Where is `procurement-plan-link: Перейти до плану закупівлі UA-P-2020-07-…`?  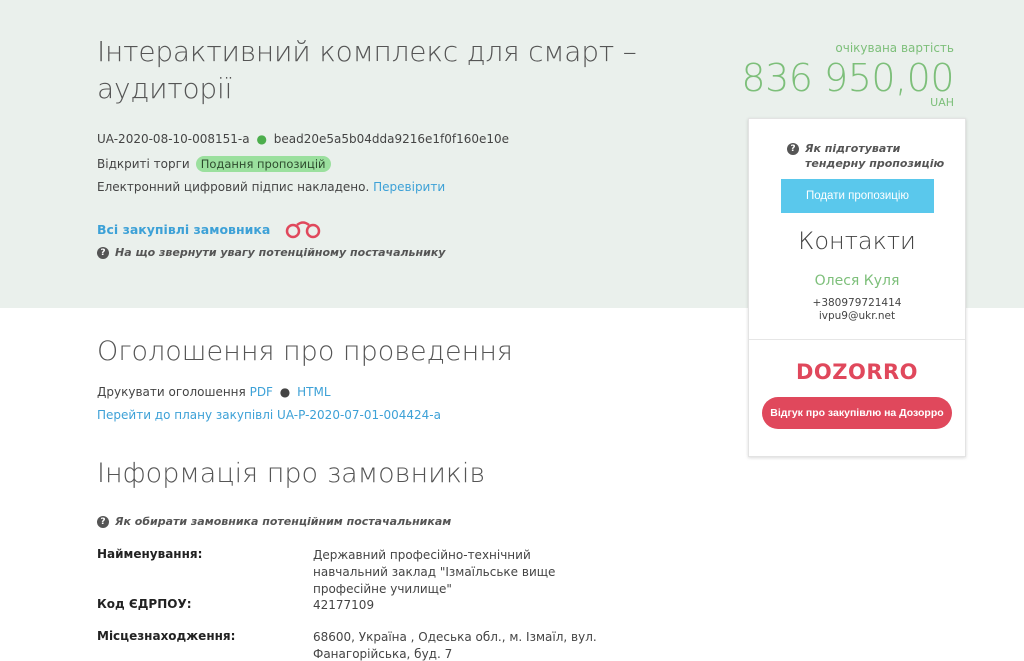 procurement-plan-link: Перейти до плану закупівлі UA-P-2020-07-… is located at coordinates (269, 415).